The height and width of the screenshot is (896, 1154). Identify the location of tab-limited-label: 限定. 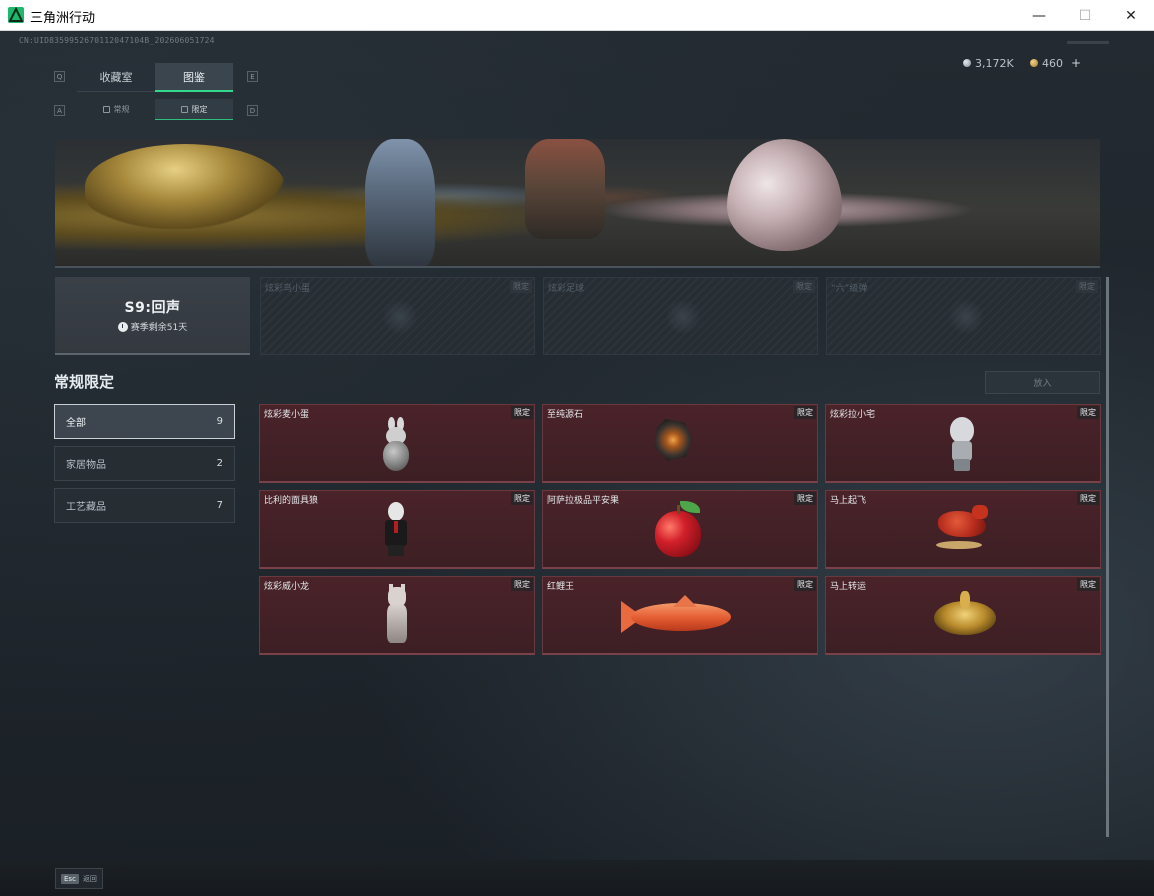
(199, 109).